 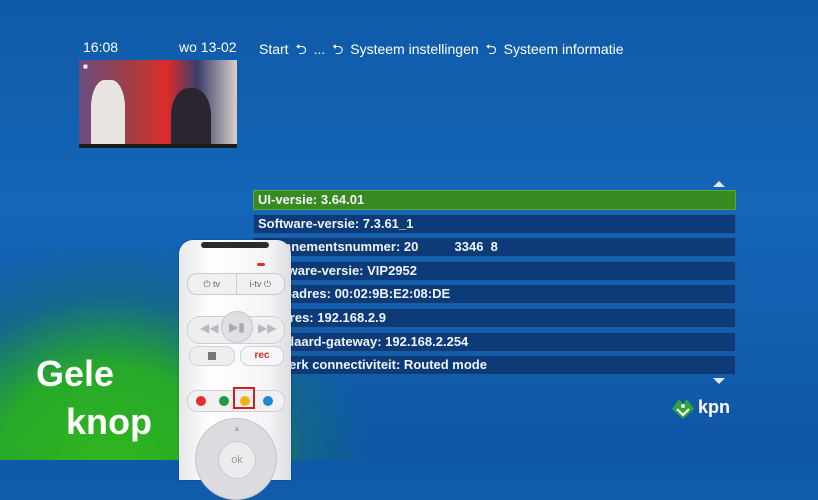 I want to click on play-pause-button: ▶▮, so click(x=237, y=327).